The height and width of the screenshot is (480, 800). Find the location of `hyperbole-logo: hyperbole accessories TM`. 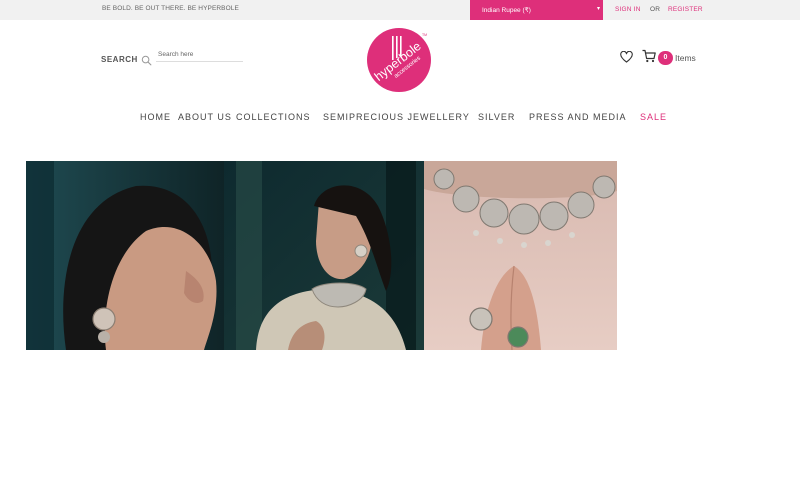

hyperbole-logo: hyperbole accessories TM is located at coordinates (399, 60).